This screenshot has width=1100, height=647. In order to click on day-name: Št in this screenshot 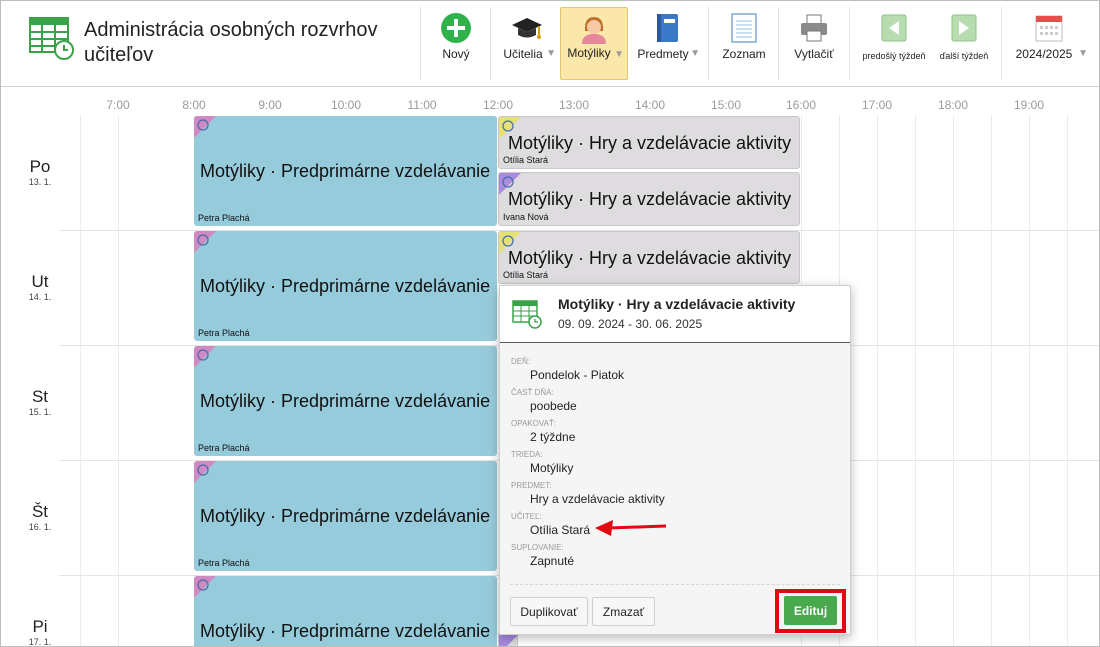, I will do `click(40, 511)`.